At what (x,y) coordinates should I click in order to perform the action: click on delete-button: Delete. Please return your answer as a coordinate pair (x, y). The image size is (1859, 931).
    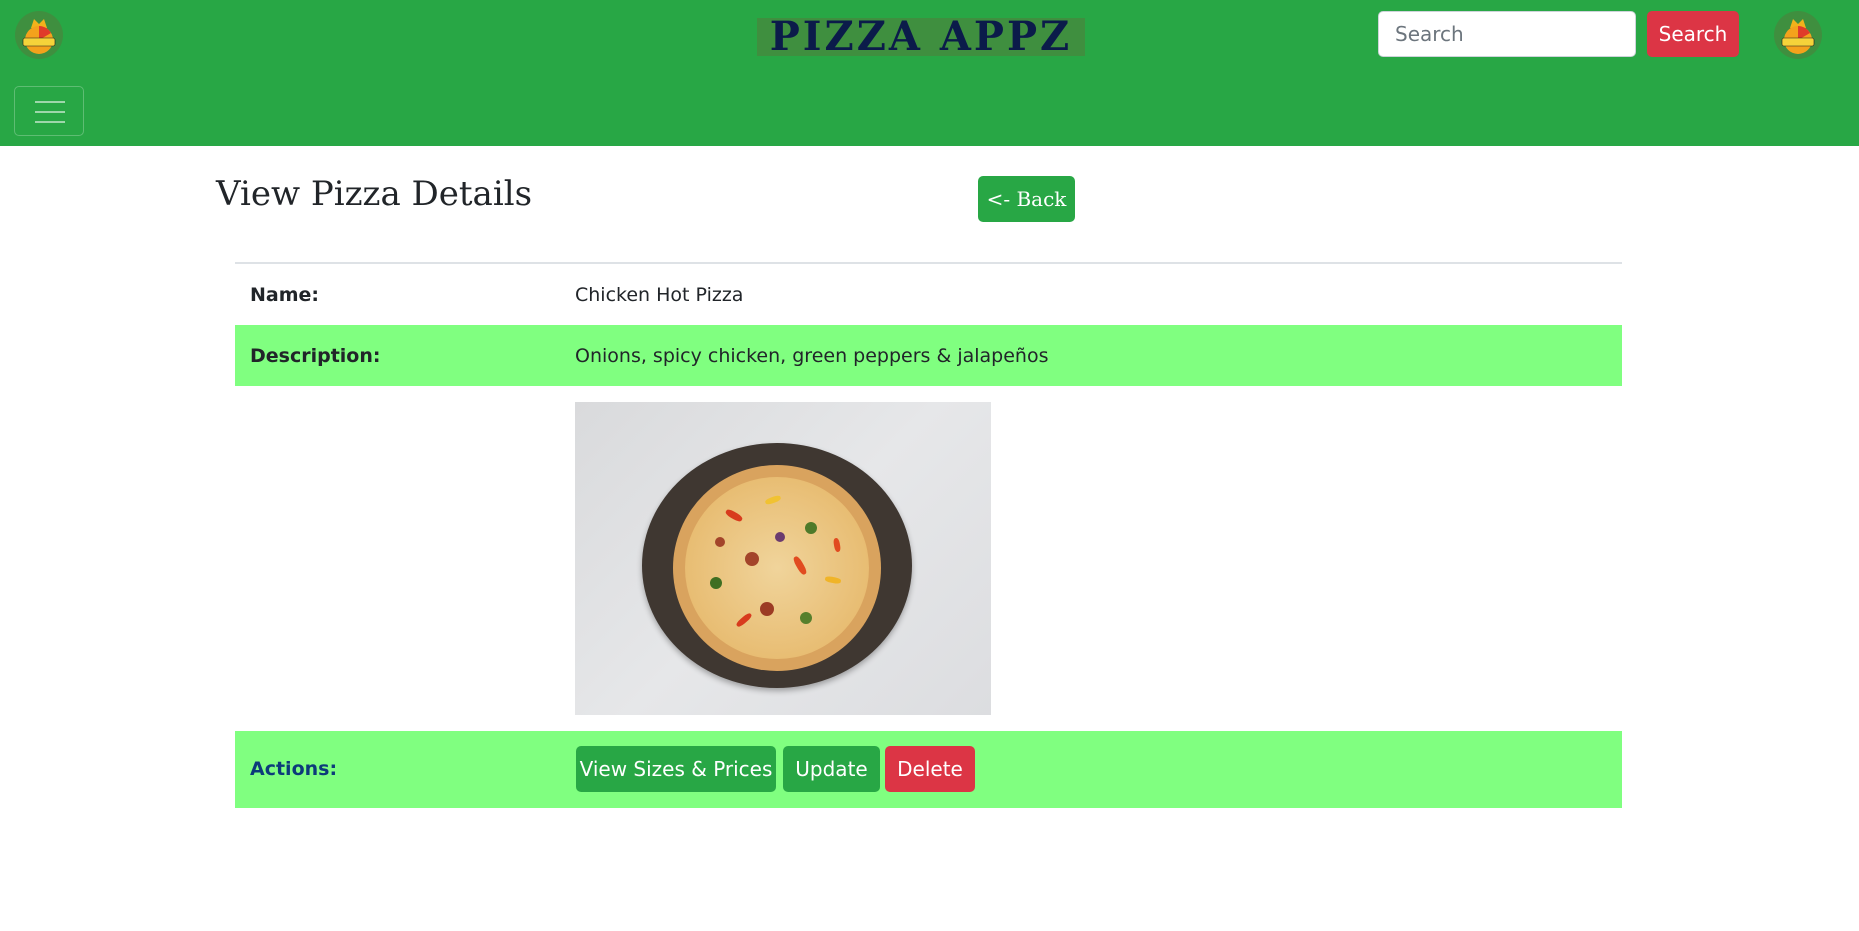
    Looking at the image, I should click on (930, 769).